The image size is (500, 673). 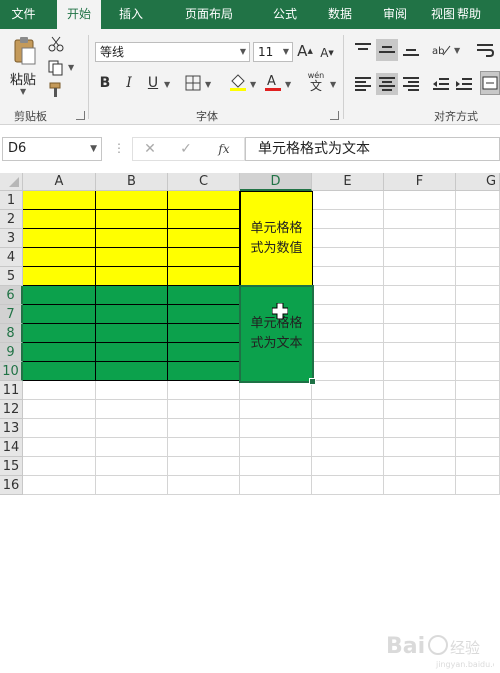 I want to click on cell-f9, so click(x=420, y=352).